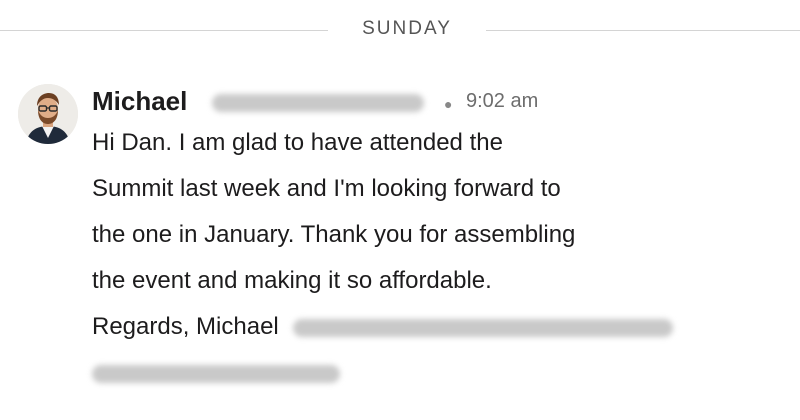 The image size is (800, 420). What do you see at coordinates (297, 142) in the screenshot?
I see `message-line-text: Hi Dan. I am glad to have attended the` at bounding box center [297, 142].